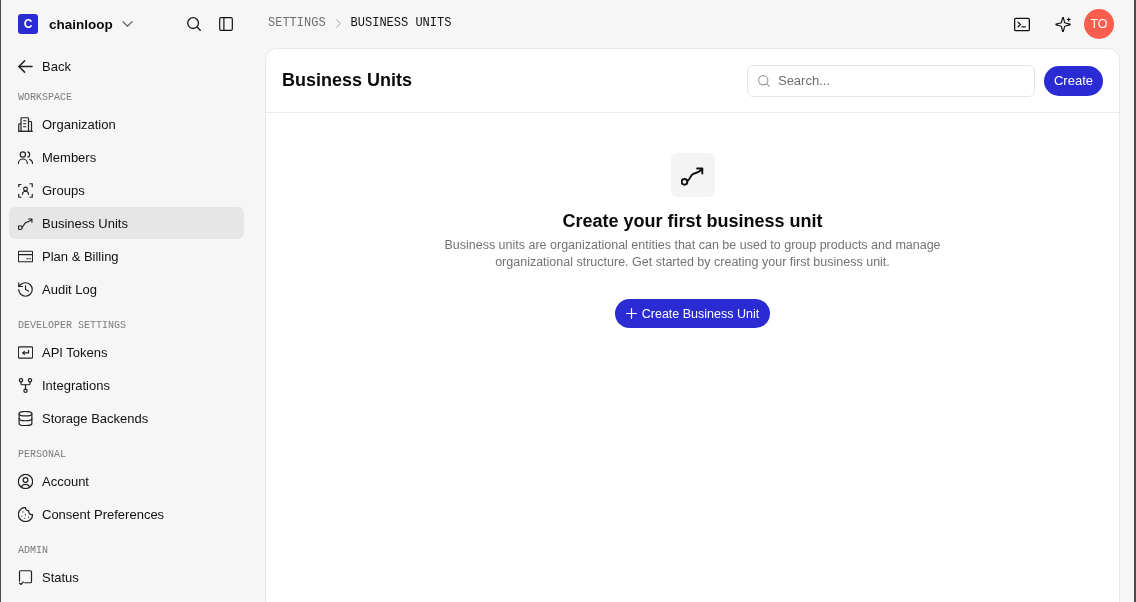  Describe the element at coordinates (126, 223) in the screenshot. I see `sidebar-item: Business Units` at that location.